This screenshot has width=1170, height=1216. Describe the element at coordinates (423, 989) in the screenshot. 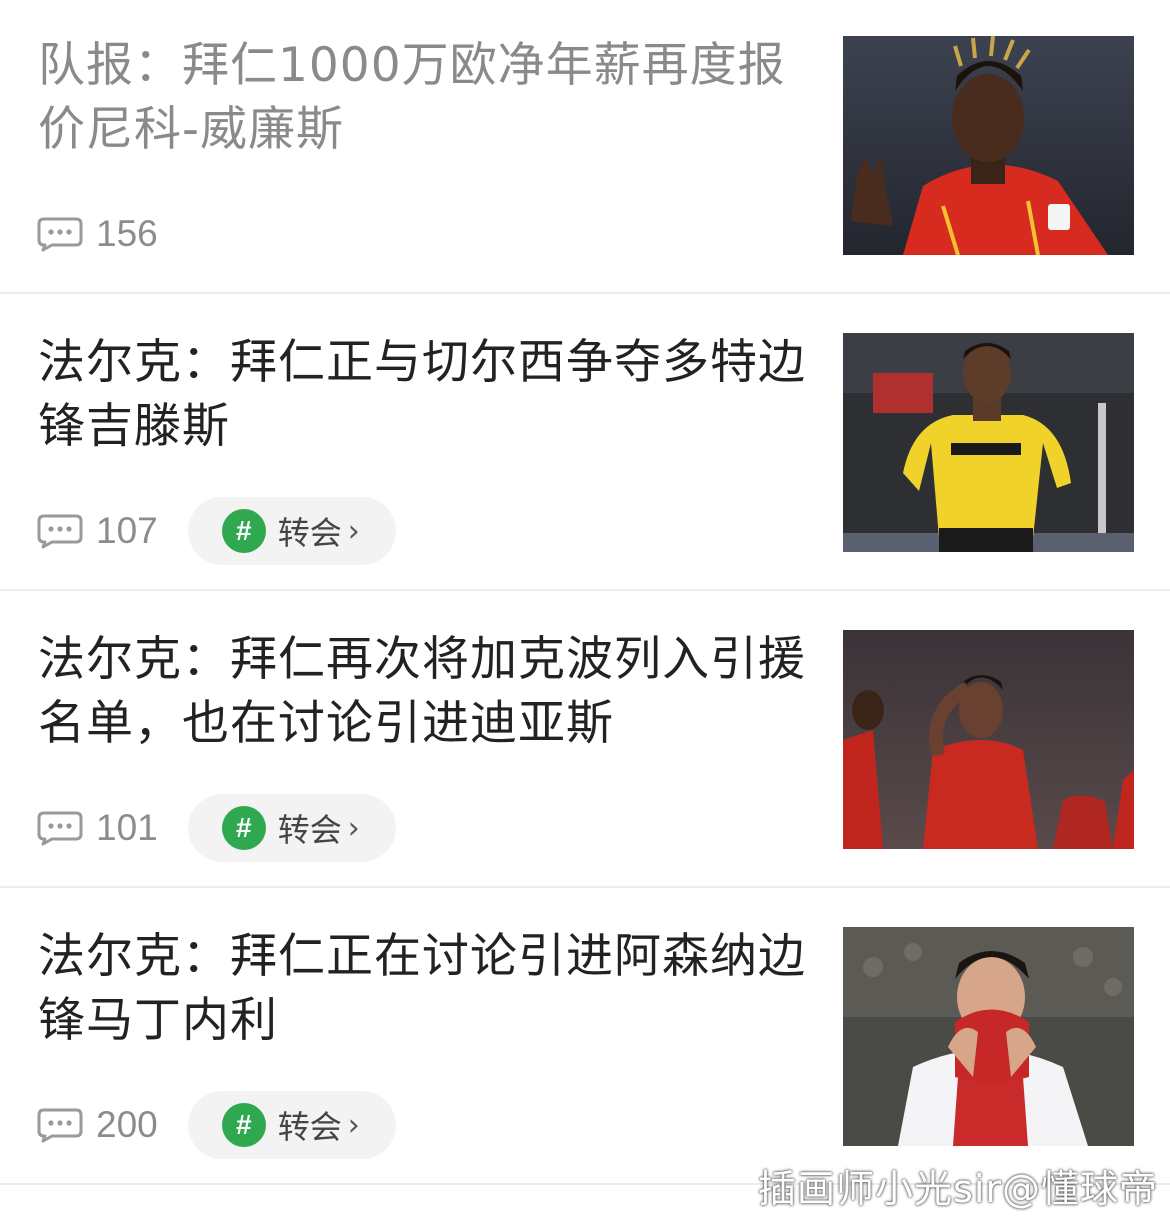

I see `news-title: 法尔克：拜仁正在讨论引进阿森纳边锋马丁内利` at that location.